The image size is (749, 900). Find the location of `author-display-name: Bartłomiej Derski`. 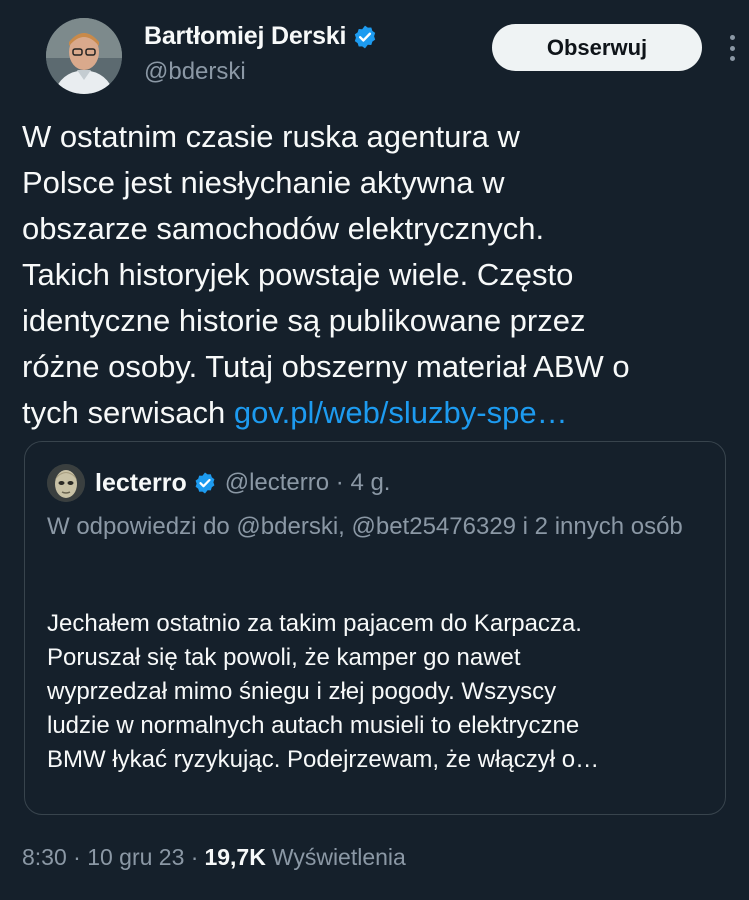

author-display-name: Bartłomiej Derski is located at coordinates (245, 36).